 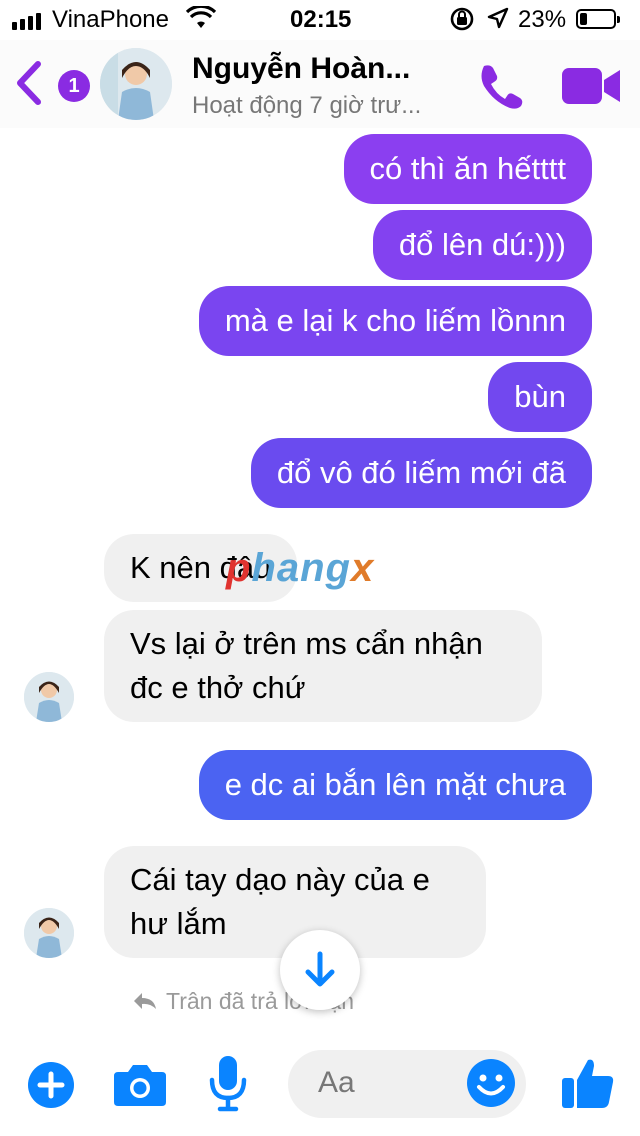 I want to click on emoji-button, so click(x=491, y=1083).